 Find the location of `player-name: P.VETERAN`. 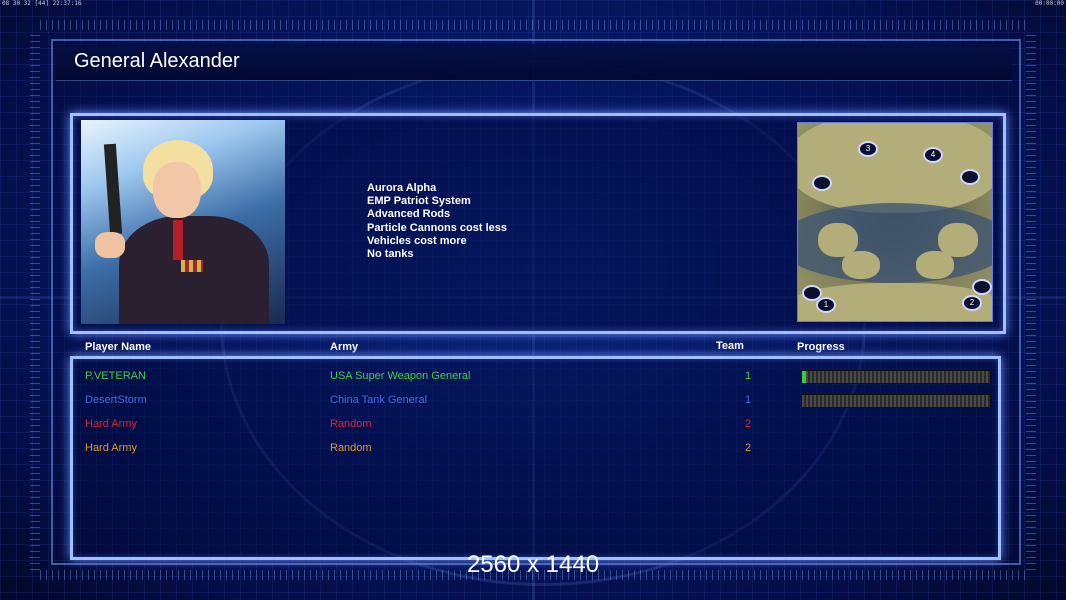

player-name: P.VETERAN is located at coordinates (115, 376).